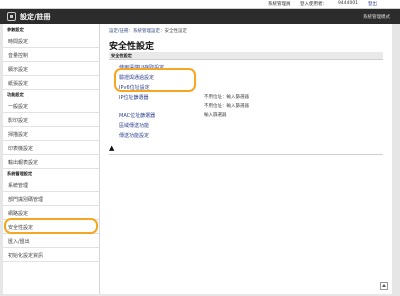 The width and height of the screenshot is (400, 296). I want to click on breadcrumb-item: 設定/註冊, so click(119, 31).